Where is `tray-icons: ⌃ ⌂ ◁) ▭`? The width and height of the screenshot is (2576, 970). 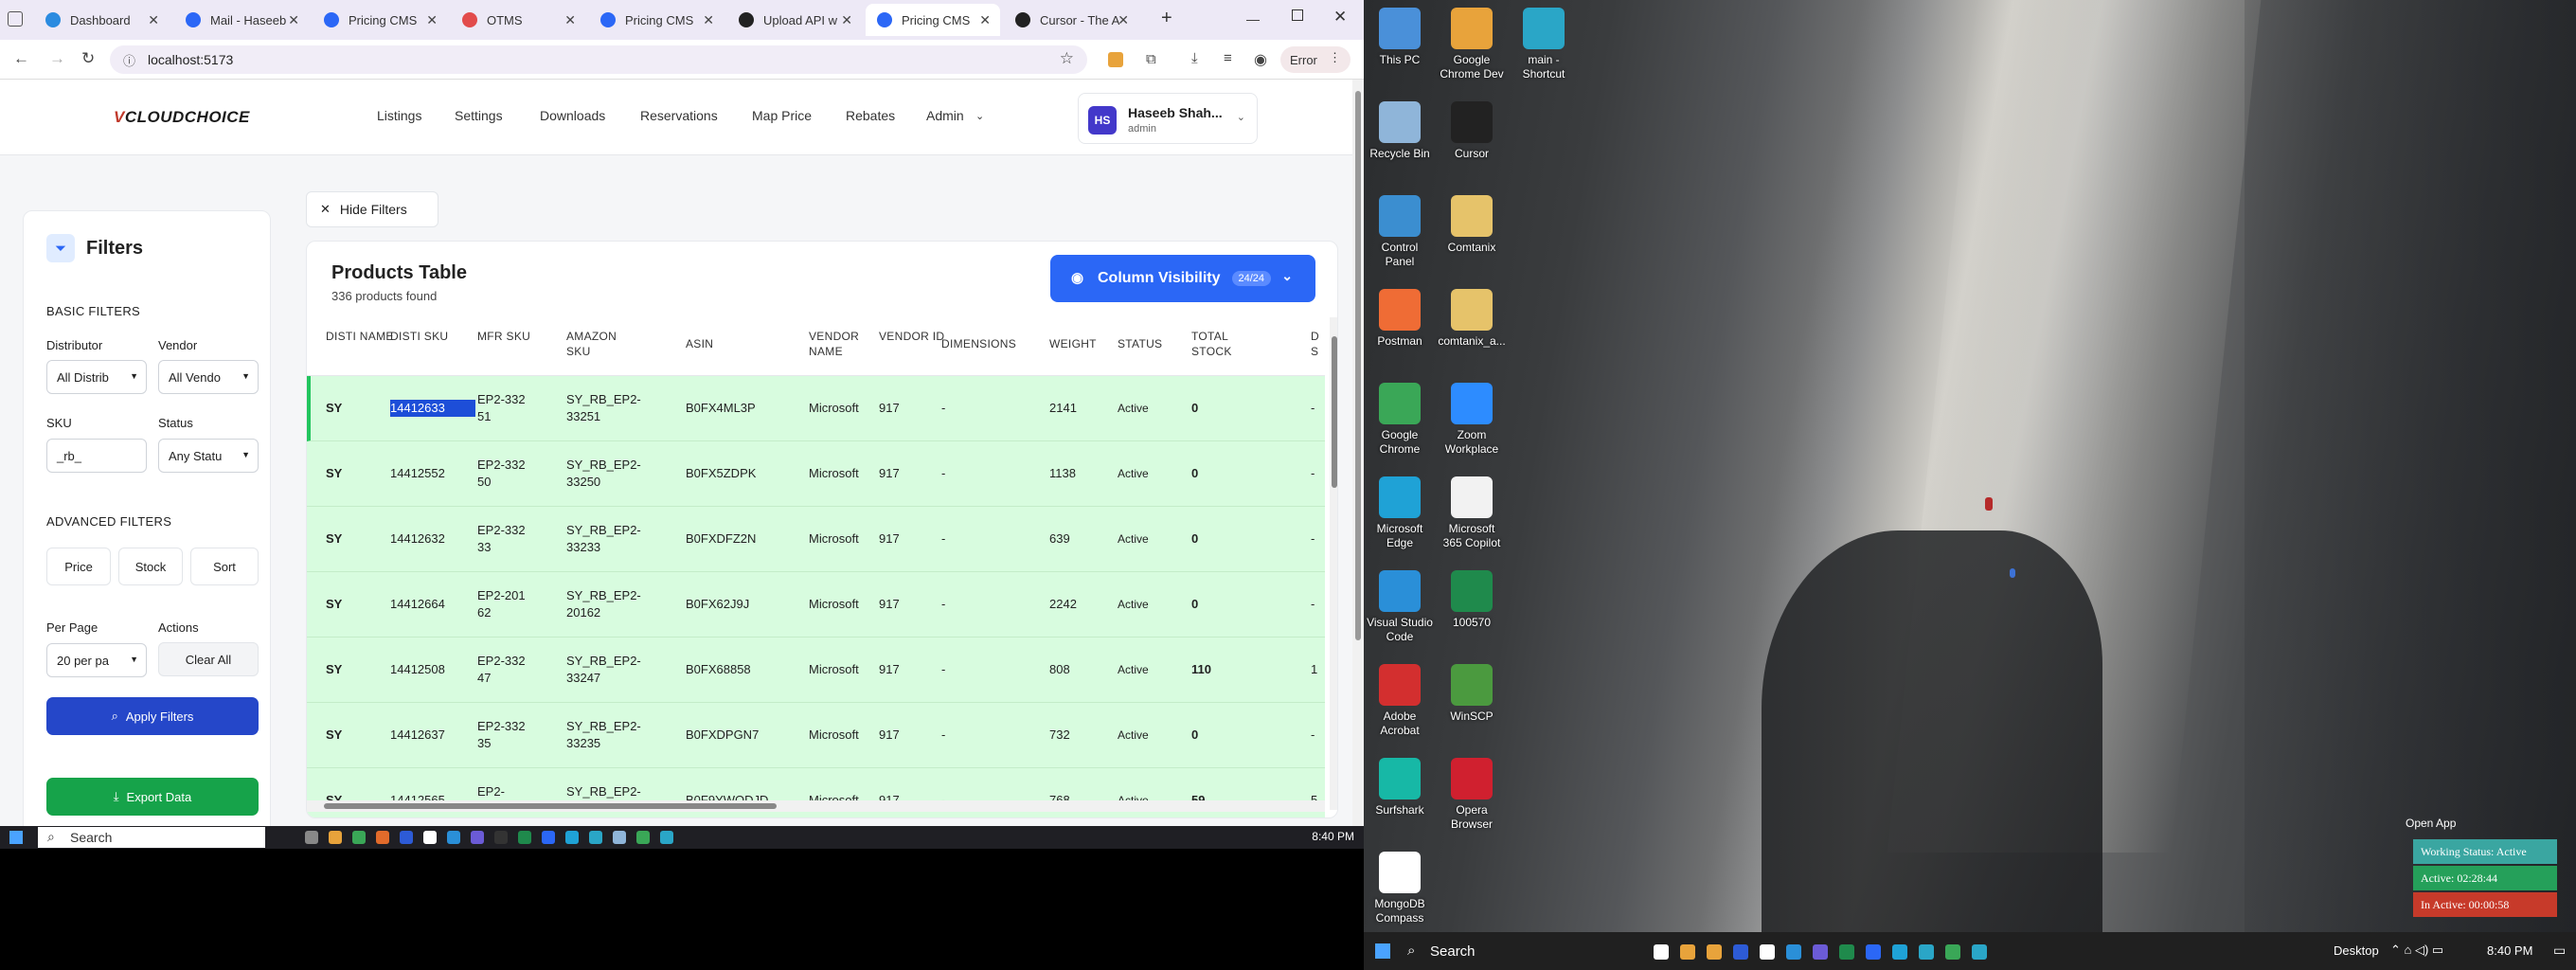
tray-icons: ⌃ ⌂ ◁) ▭ is located at coordinates (2416, 951).